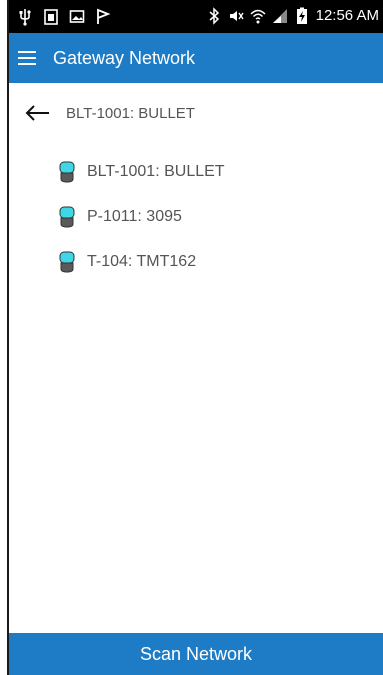 The image size is (383, 675). What do you see at coordinates (258, 16) in the screenshot?
I see `wifi-icon` at bounding box center [258, 16].